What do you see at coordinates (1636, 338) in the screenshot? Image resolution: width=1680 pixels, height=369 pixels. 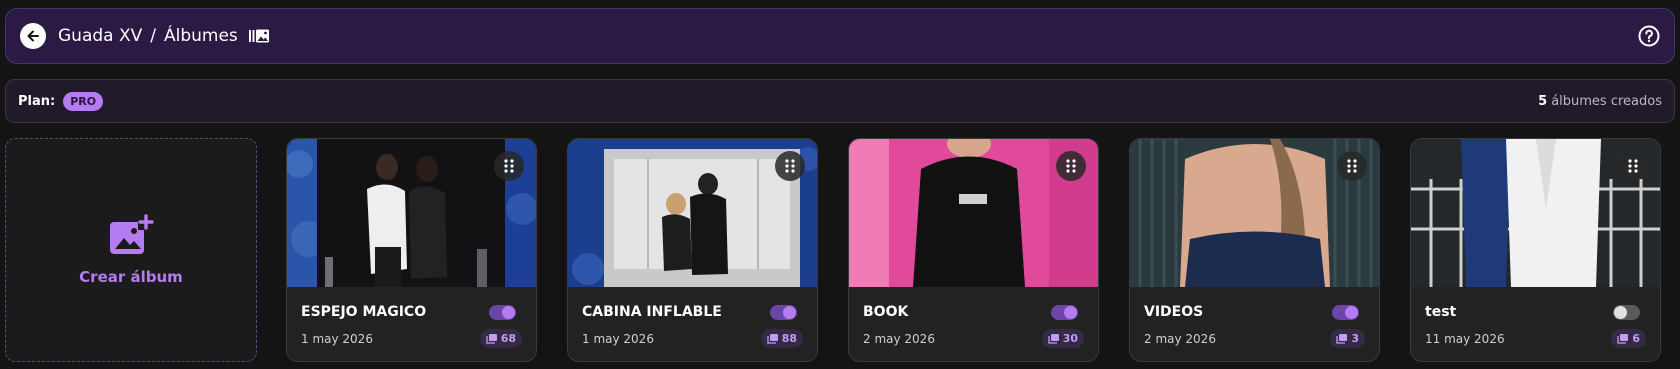 I see `photo-count: 6` at bounding box center [1636, 338].